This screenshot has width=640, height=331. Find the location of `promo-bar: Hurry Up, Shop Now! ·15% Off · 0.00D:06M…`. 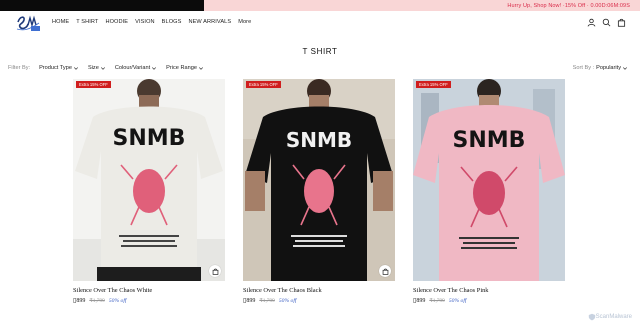

promo-bar: Hurry Up, Shop Now! ·15% Off · 0.00D:06M… is located at coordinates (320, 5).